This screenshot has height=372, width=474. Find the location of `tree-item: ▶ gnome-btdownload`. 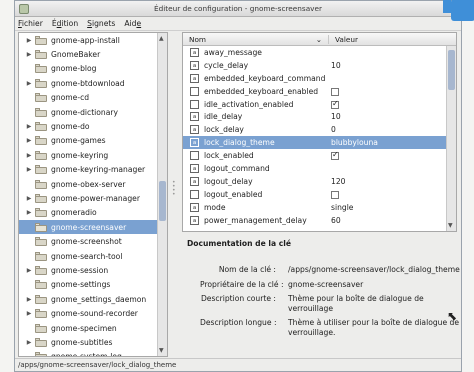

tree-item: ▶ gnome-btdownload is located at coordinates (93, 83).